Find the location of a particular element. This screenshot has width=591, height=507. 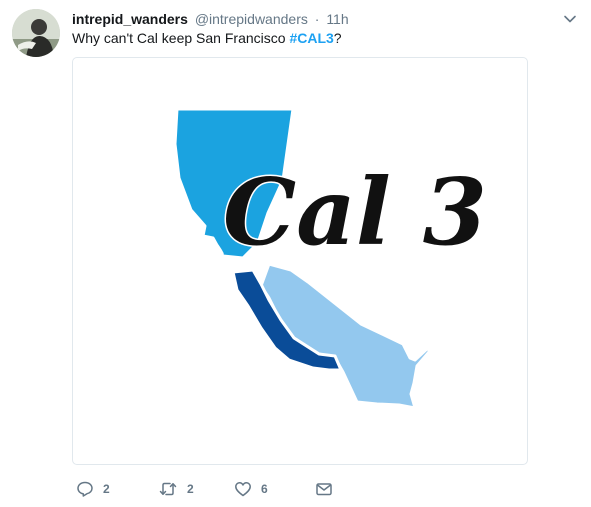

reply-count: 2 is located at coordinates (106, 489).